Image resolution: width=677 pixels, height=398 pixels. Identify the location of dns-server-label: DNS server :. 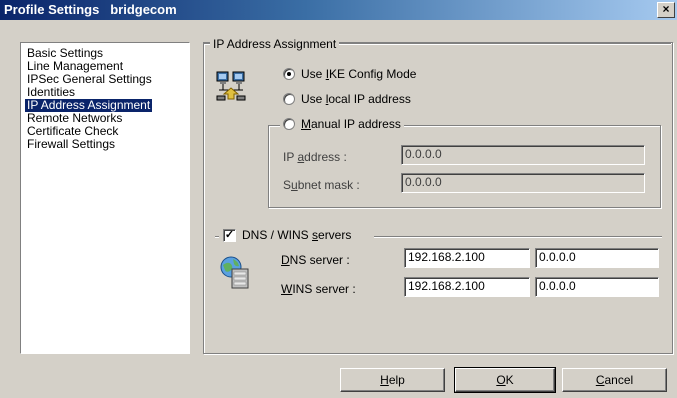
(315, 260).